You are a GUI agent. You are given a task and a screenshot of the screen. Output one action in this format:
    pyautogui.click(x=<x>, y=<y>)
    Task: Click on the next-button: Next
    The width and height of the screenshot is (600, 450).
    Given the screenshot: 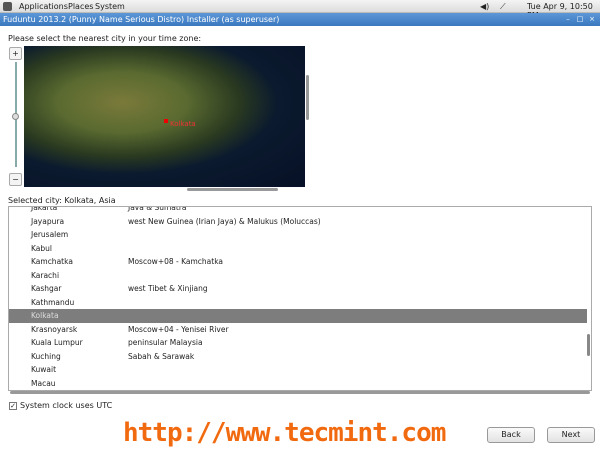 What is the action you would take?
    pyautogui.click(x=571, y=435)
    